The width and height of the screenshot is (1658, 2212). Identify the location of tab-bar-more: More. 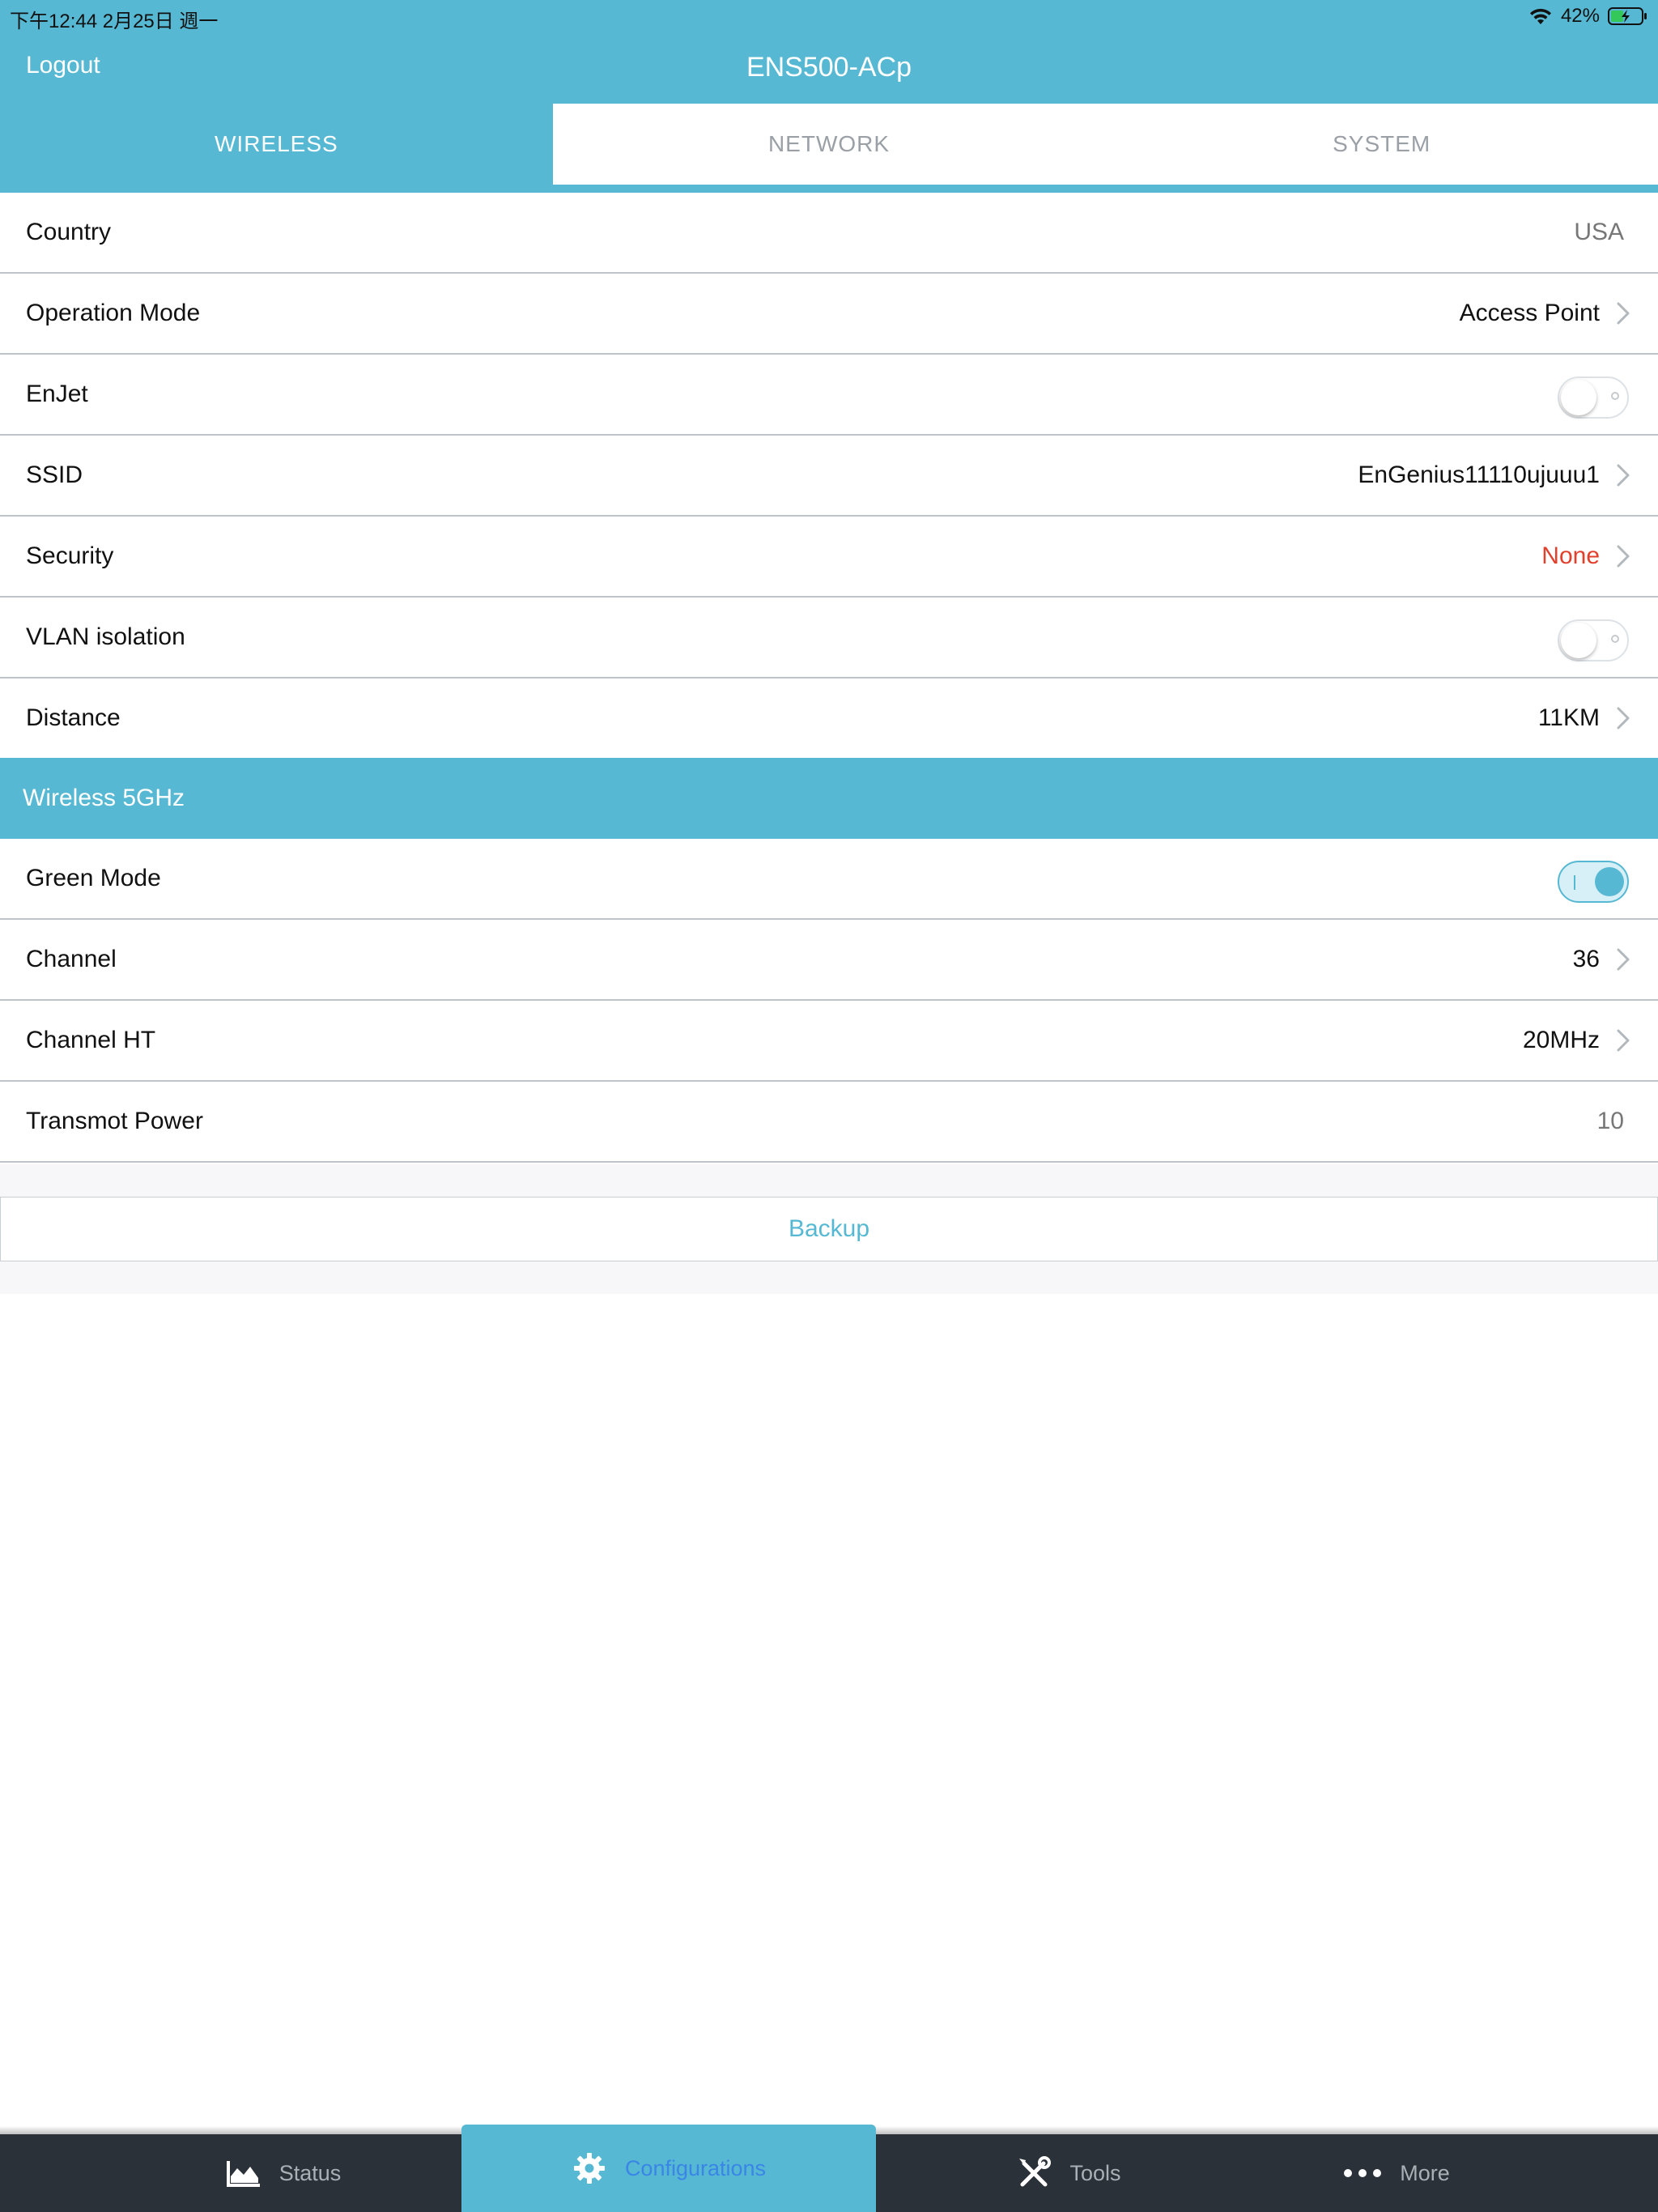
(1396, 2173).